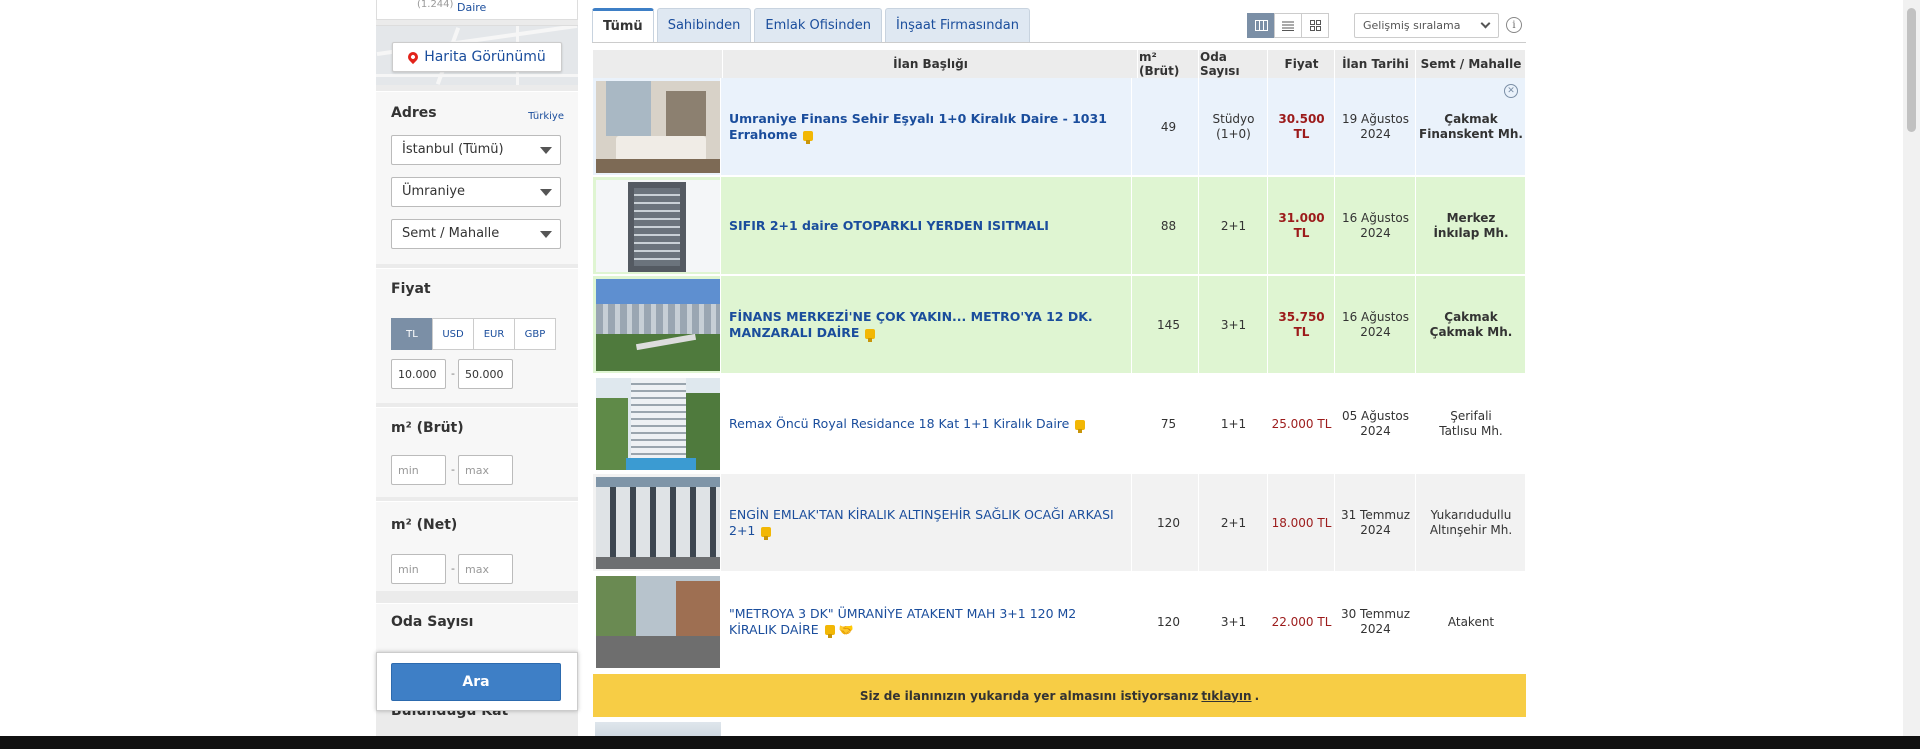 The width and height of the screenshot is (1920, 749). Describe the element at coordinates (704, 25) in the screenshot. I see `tab-owner: Sahibinden` at that location.